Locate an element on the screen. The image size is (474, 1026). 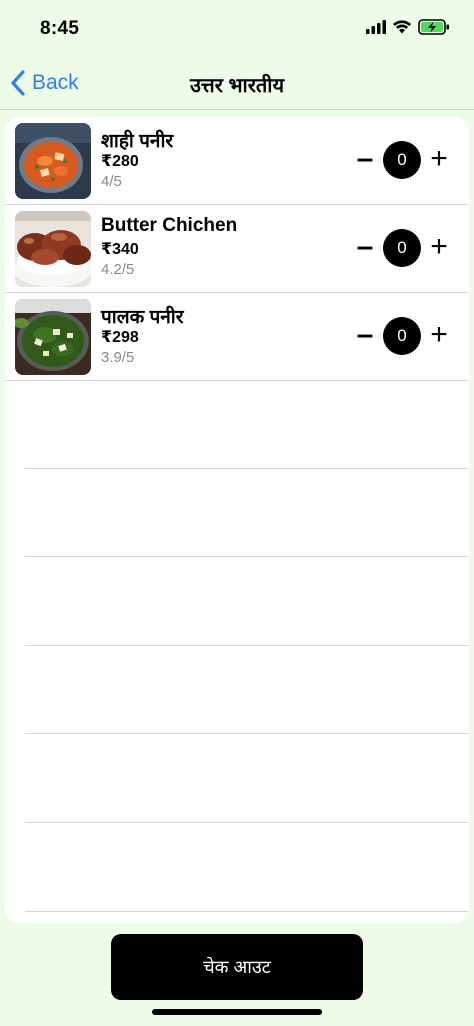
menu-item-row: Butter Chichen ₹340 4.2/5 – 0 + is located at coordinates (237, 249).